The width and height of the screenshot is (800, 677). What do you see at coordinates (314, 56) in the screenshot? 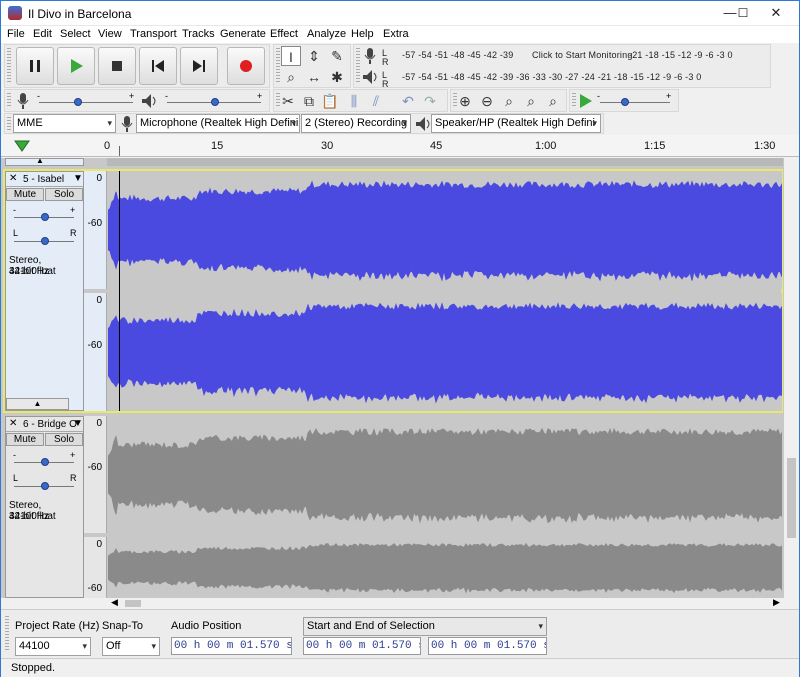
I see `envelope-tool-button: ⇕` at bounding box center [314, 56].